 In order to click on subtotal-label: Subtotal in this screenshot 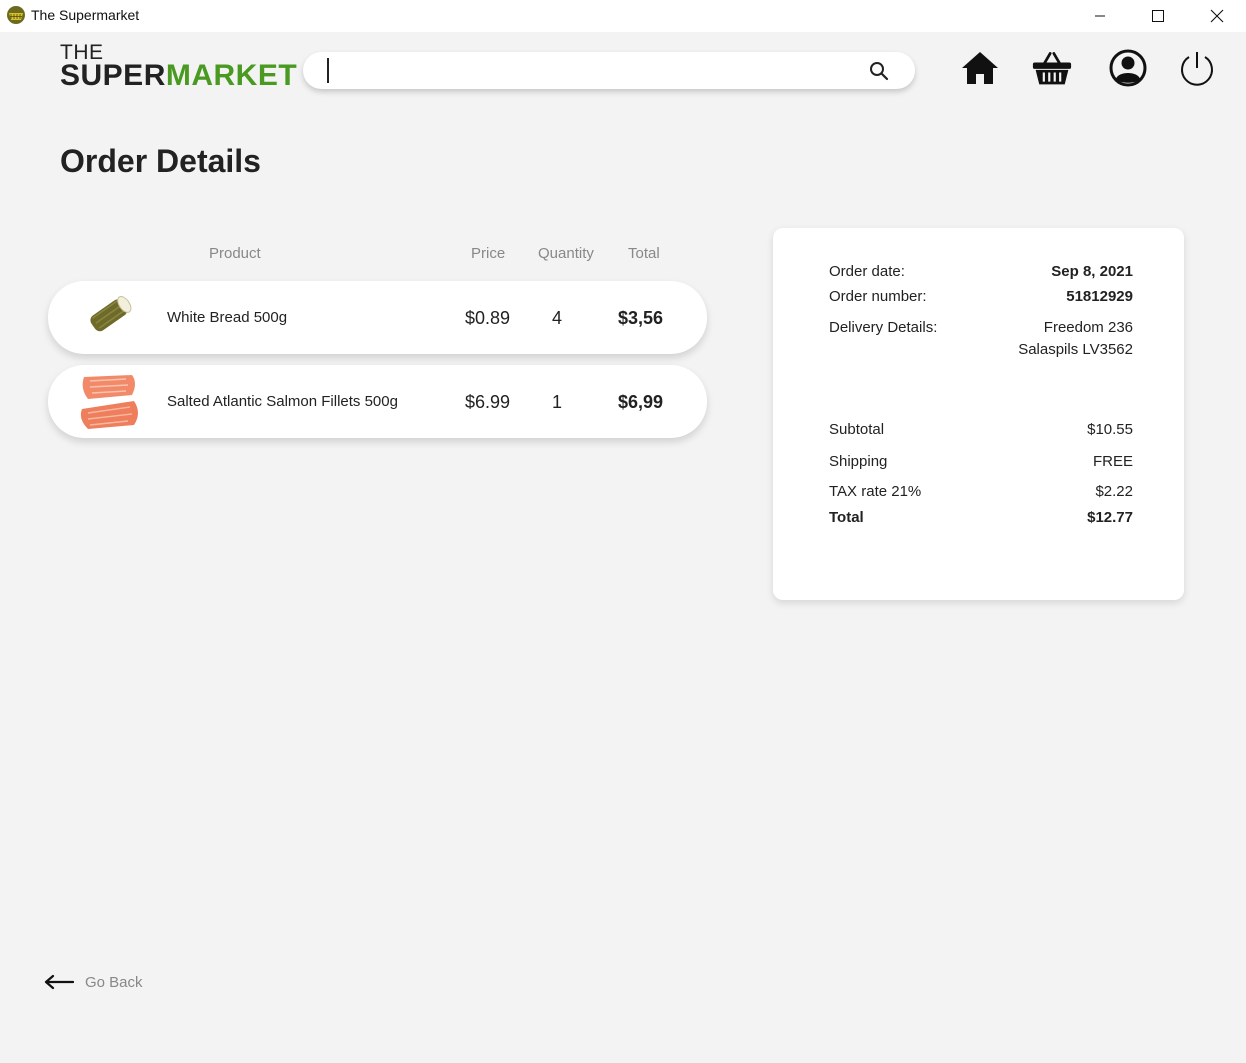, I will do `click(857, 429)`.